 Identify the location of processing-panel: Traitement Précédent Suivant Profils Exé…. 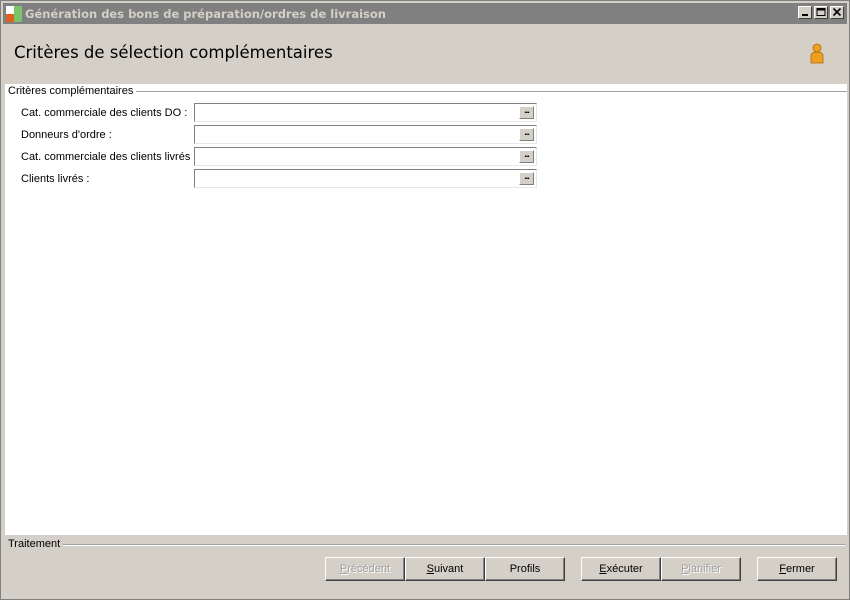
(425, 567).